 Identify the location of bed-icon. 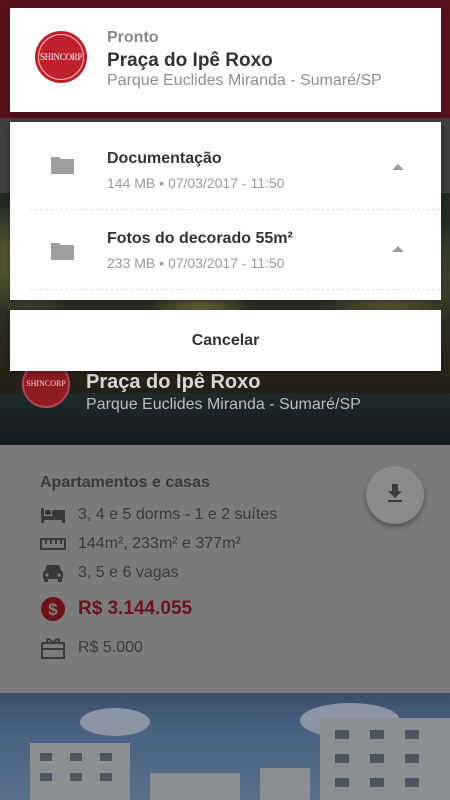
(53, 515).